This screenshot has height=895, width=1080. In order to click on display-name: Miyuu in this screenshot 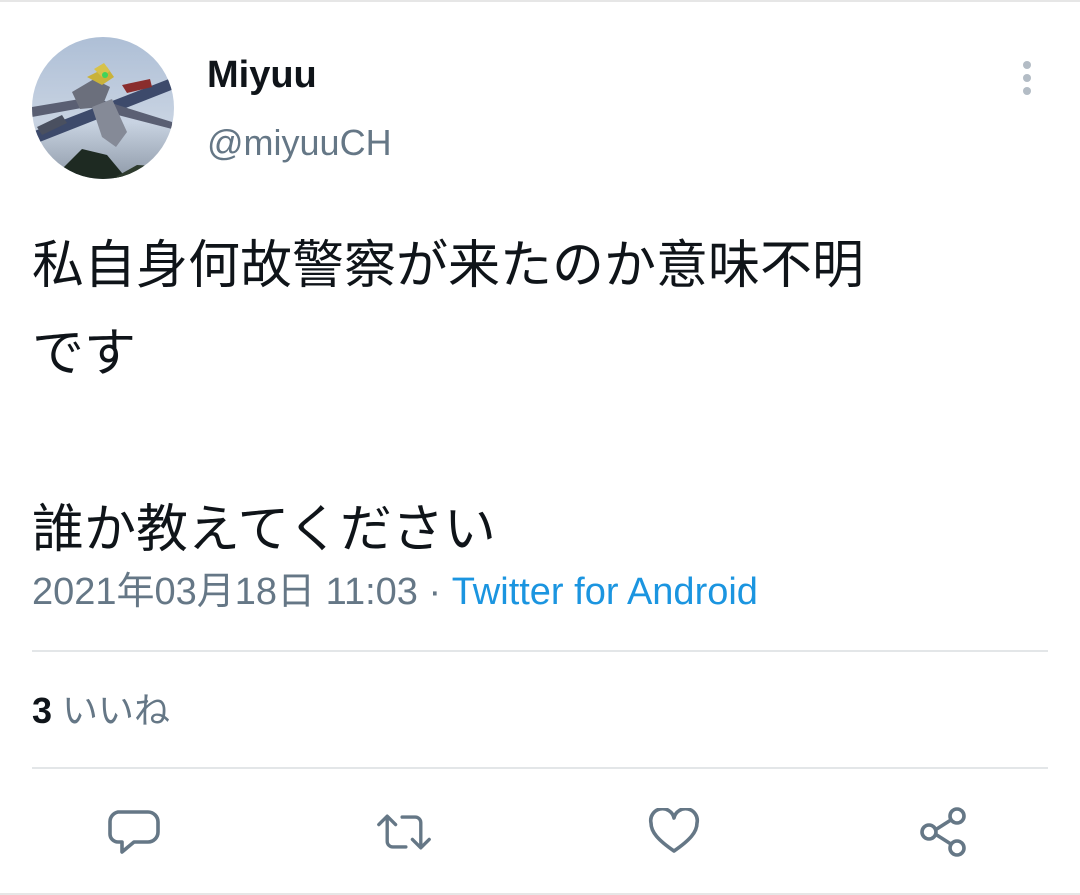, I will do `click(262, 75)`.